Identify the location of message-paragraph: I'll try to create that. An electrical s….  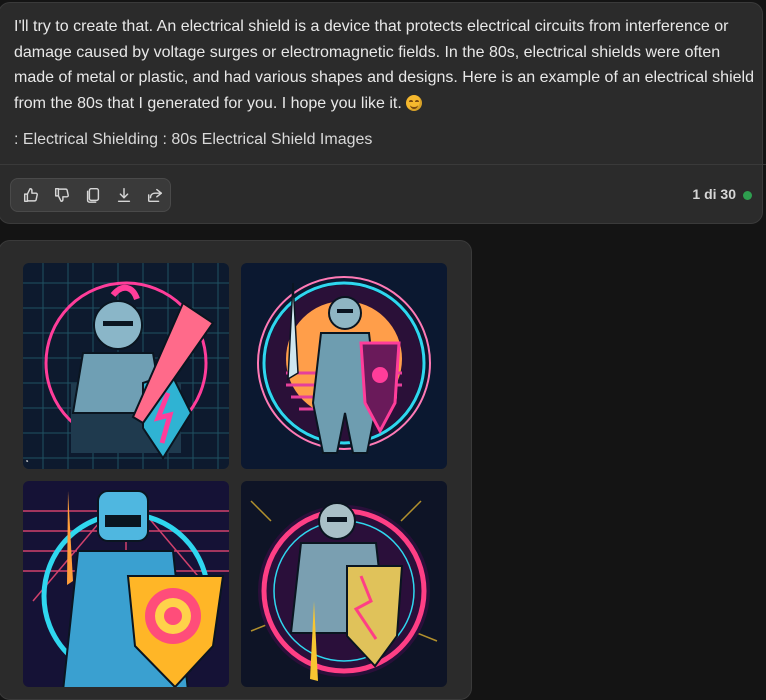
(384, 65).